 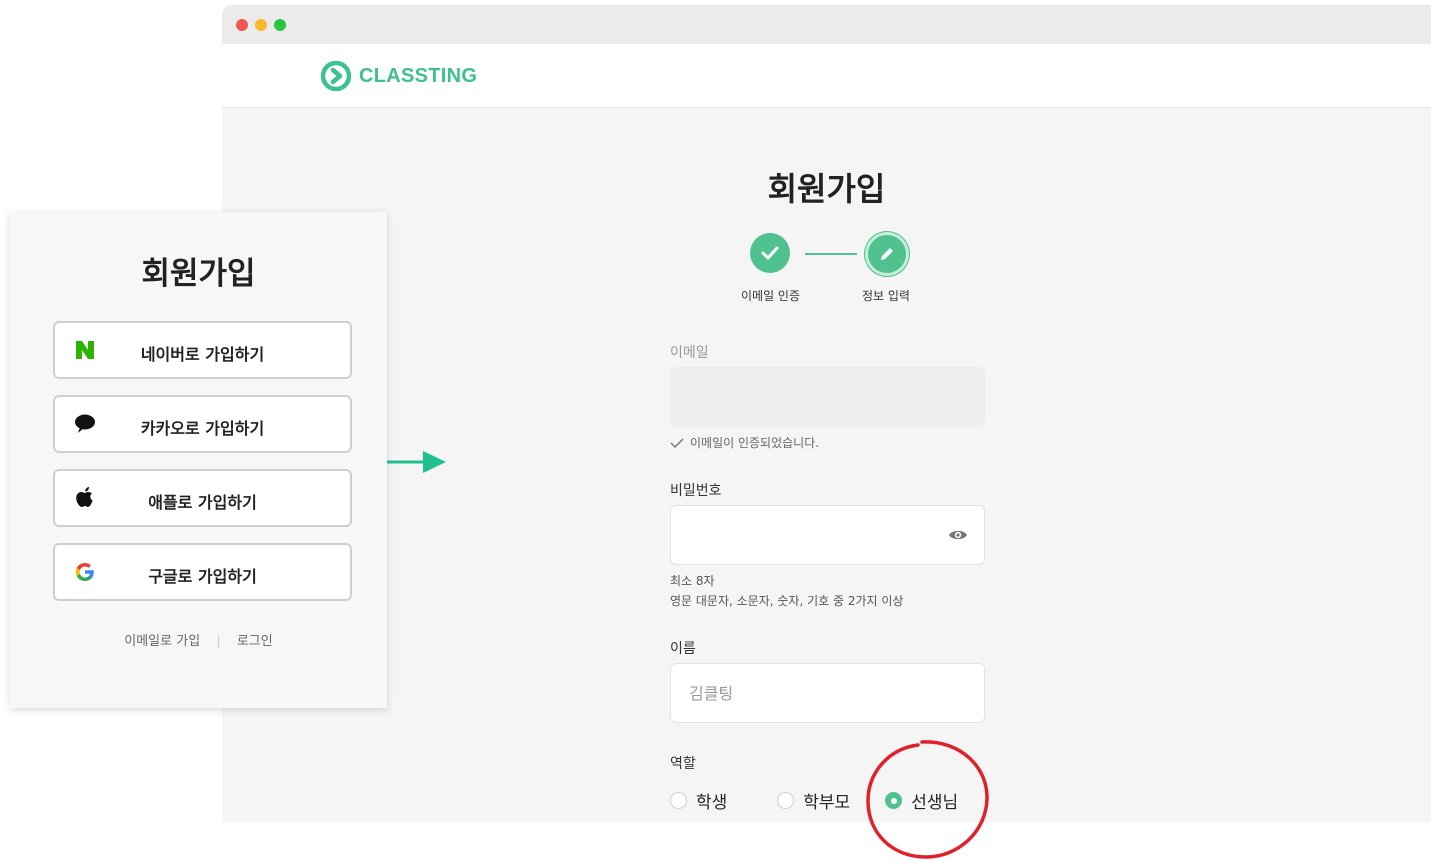 What do you see at coordinates (280, 25) in the screenshot?
I see `maximize-window-button` at bounding box center [280, 25].